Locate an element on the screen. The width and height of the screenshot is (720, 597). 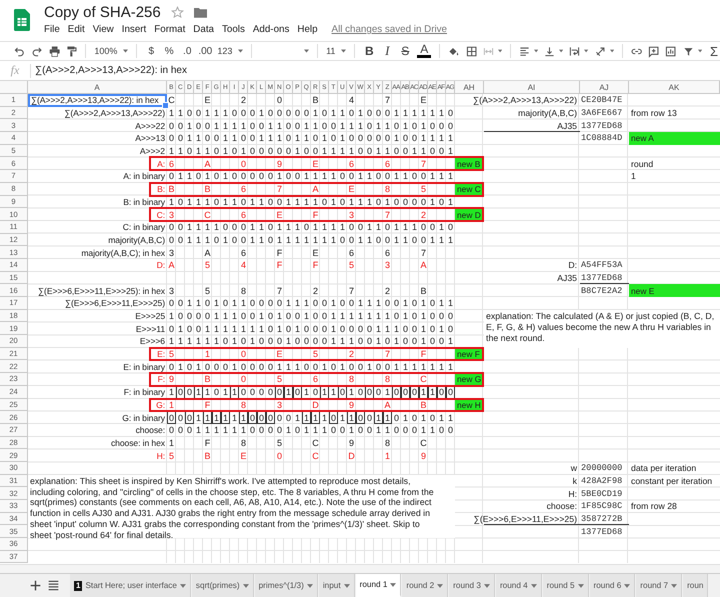
text-wrap-icon is located at coordinates (574, 51).